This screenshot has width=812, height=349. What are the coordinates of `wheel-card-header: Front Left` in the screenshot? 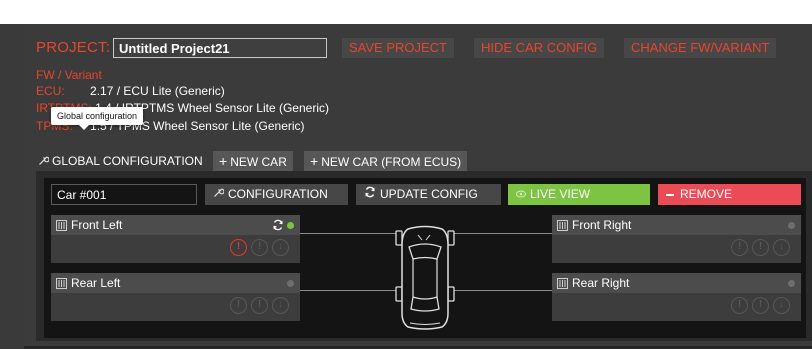 It's located at (175, 225).